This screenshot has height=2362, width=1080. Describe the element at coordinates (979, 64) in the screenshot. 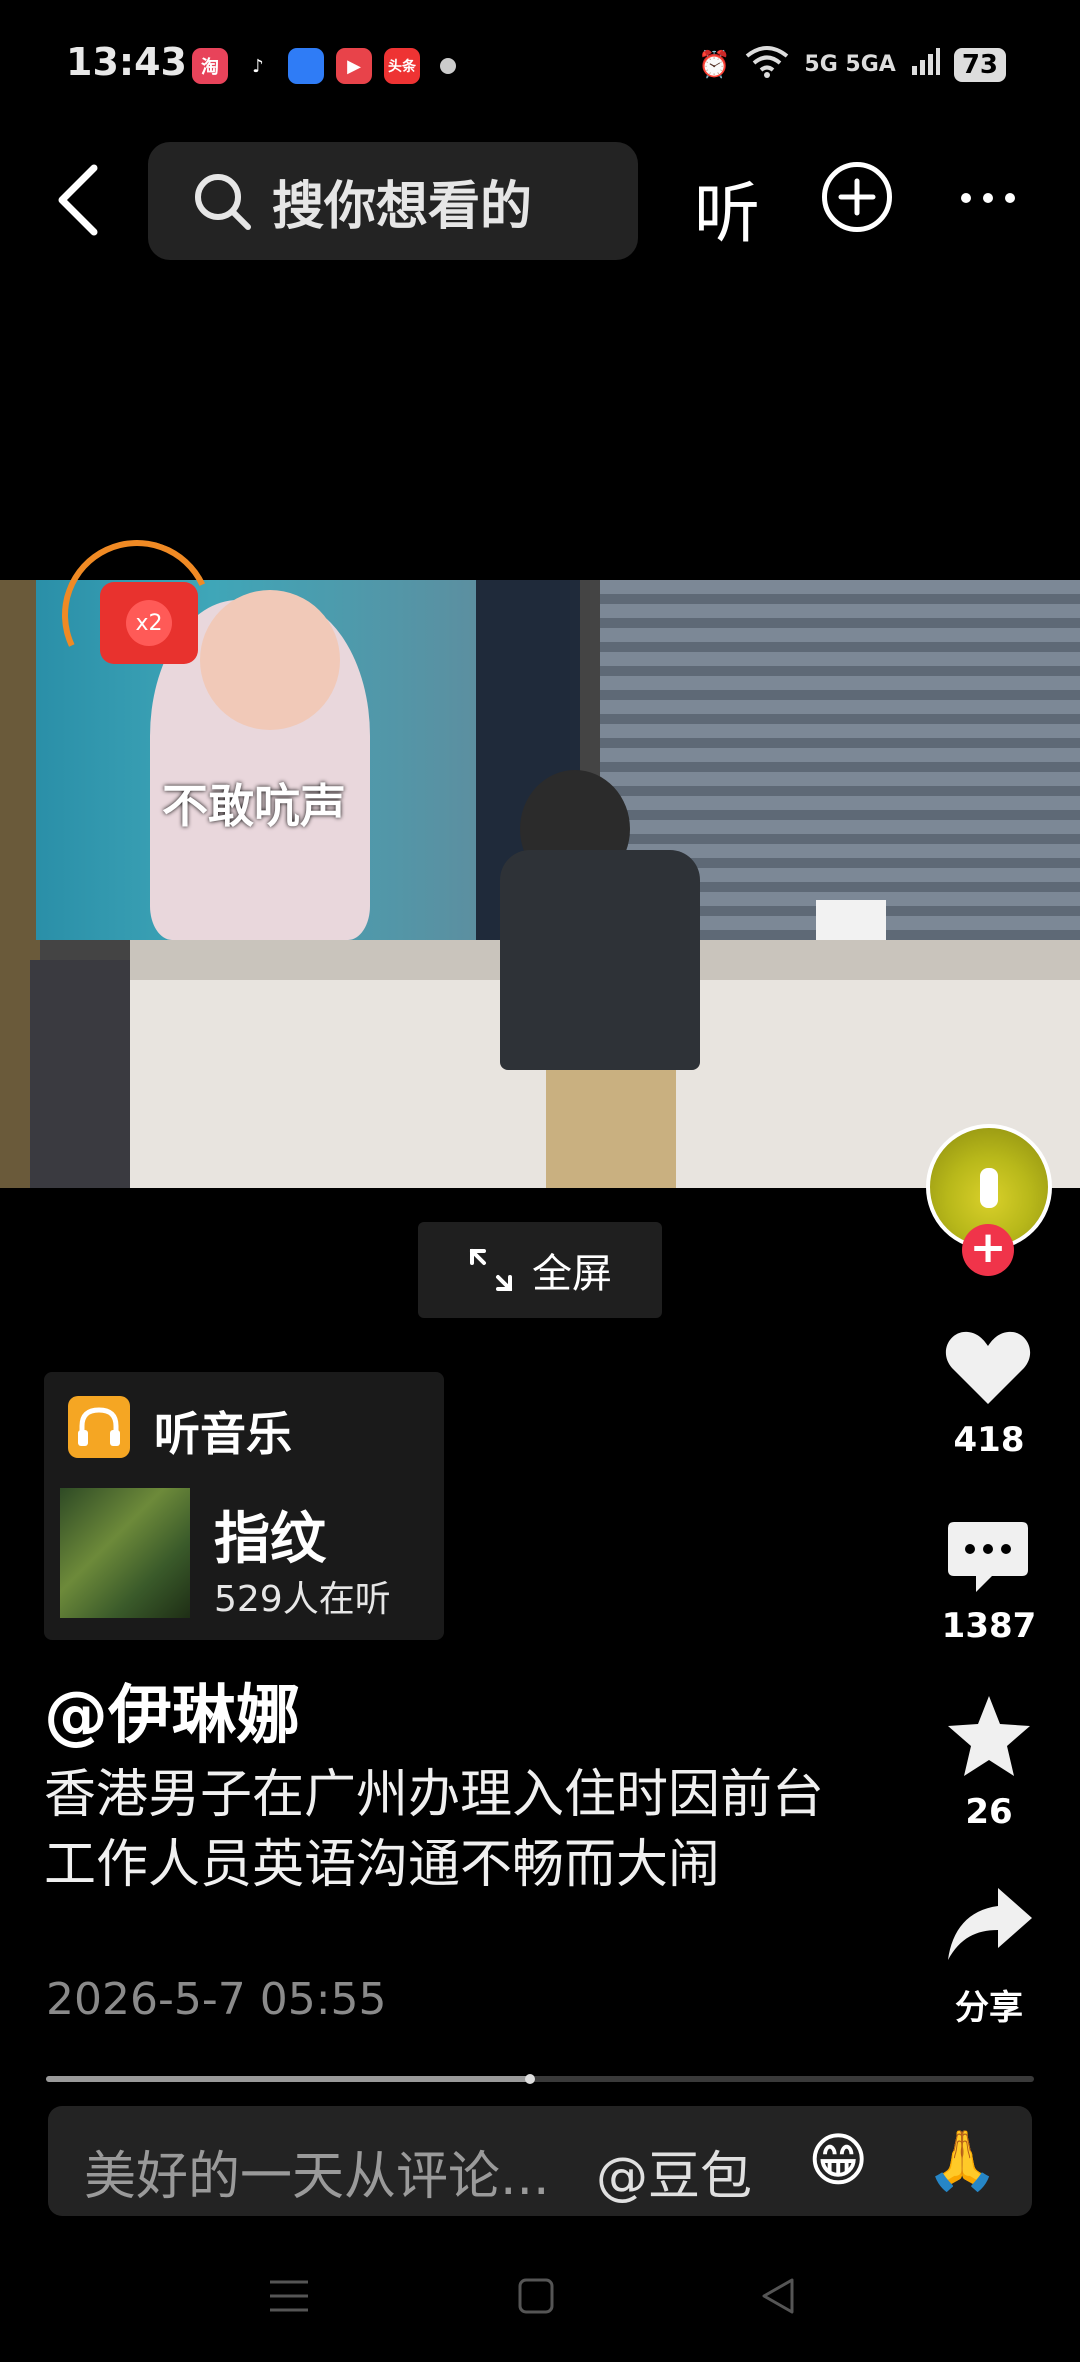

I see `battery-level: 73` at that location.